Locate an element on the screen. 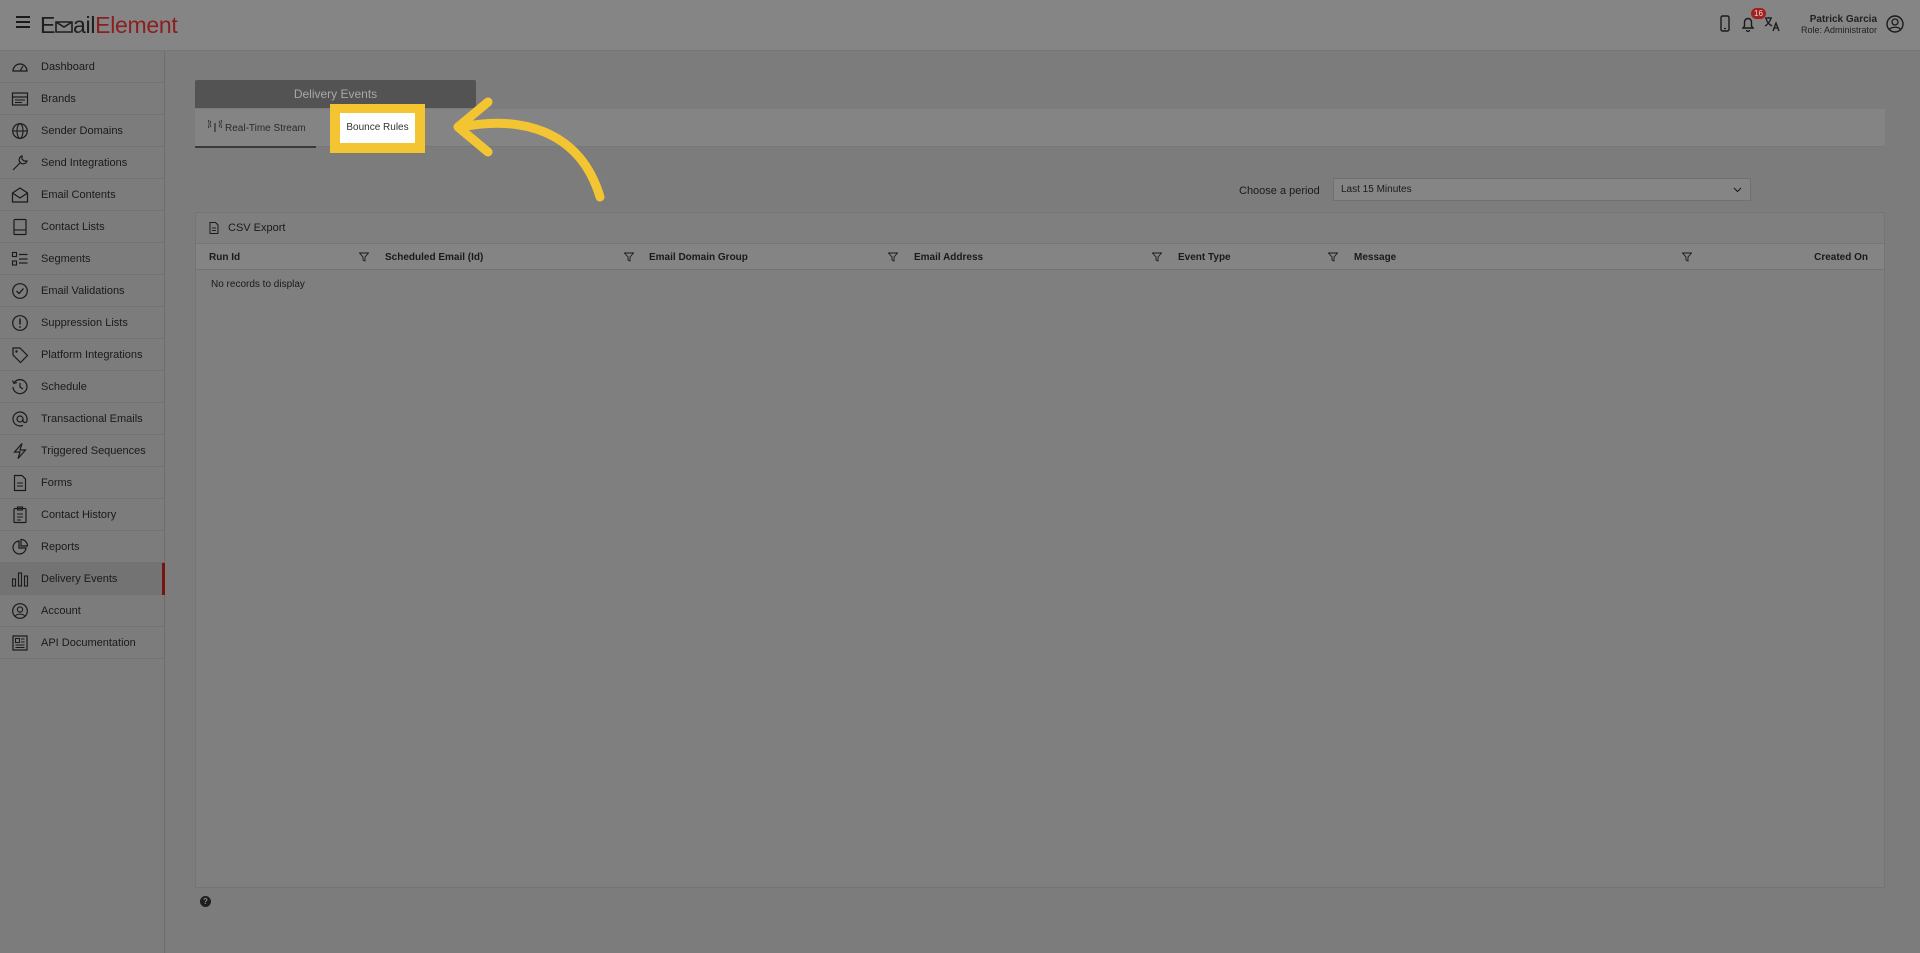 The image size is (1920, 953). sidebar-item-label: Reports is located at coordinates (60, 546).